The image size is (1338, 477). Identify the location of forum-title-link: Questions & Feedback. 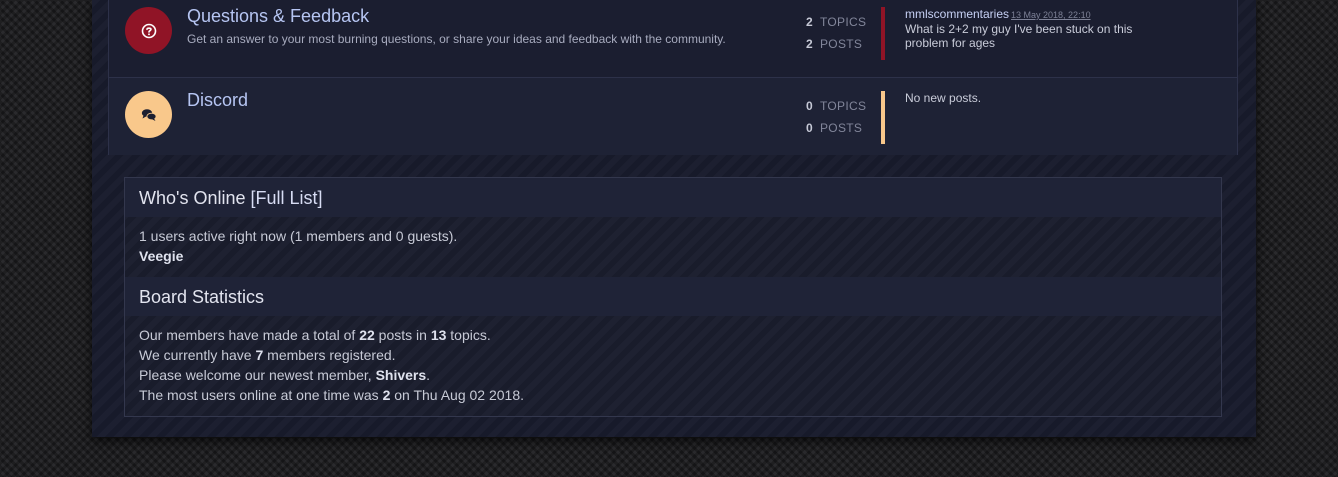
(278, 16).